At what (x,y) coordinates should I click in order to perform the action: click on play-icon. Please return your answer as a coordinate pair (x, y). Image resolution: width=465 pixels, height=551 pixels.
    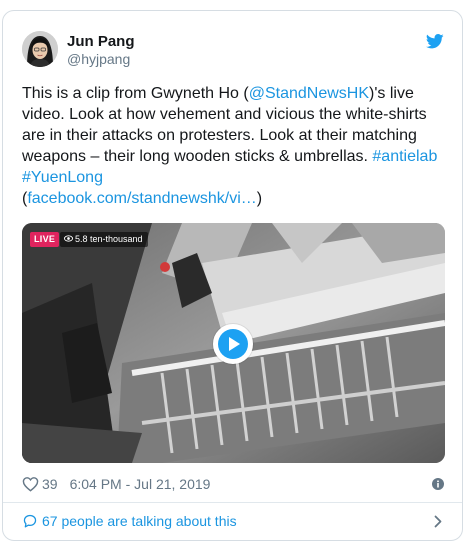
    Looking at the image, I should click on (234, 344).